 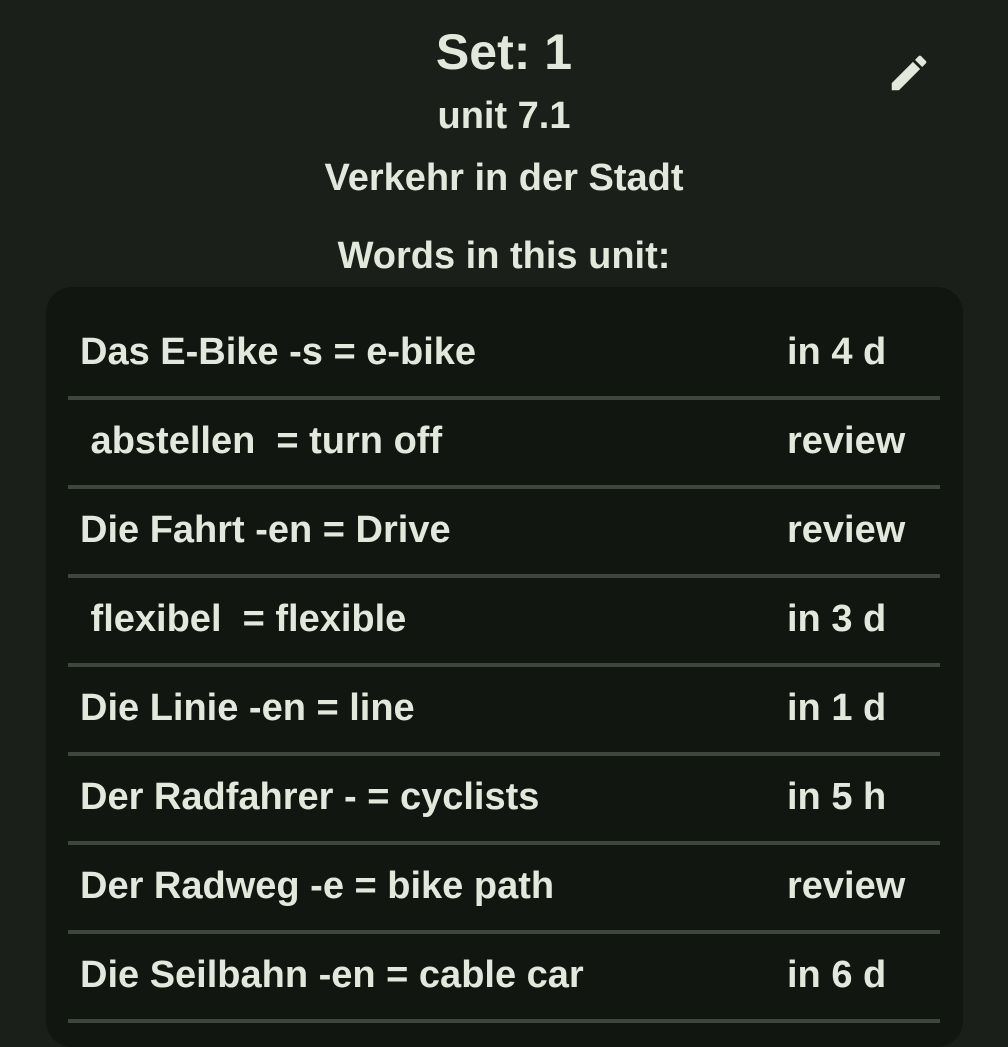 I want to click on word-row: Das E-Bike -s = e-bike in 4 d, so click(x=504, y=354).